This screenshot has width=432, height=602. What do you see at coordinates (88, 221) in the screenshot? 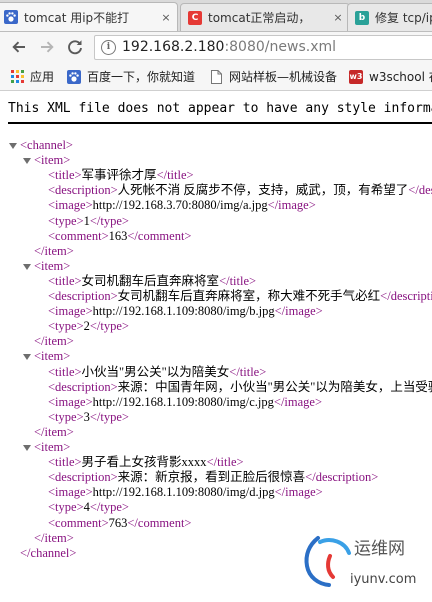
I see `xml-type-element: <type>1</type>` at bounding box center [88, 221].